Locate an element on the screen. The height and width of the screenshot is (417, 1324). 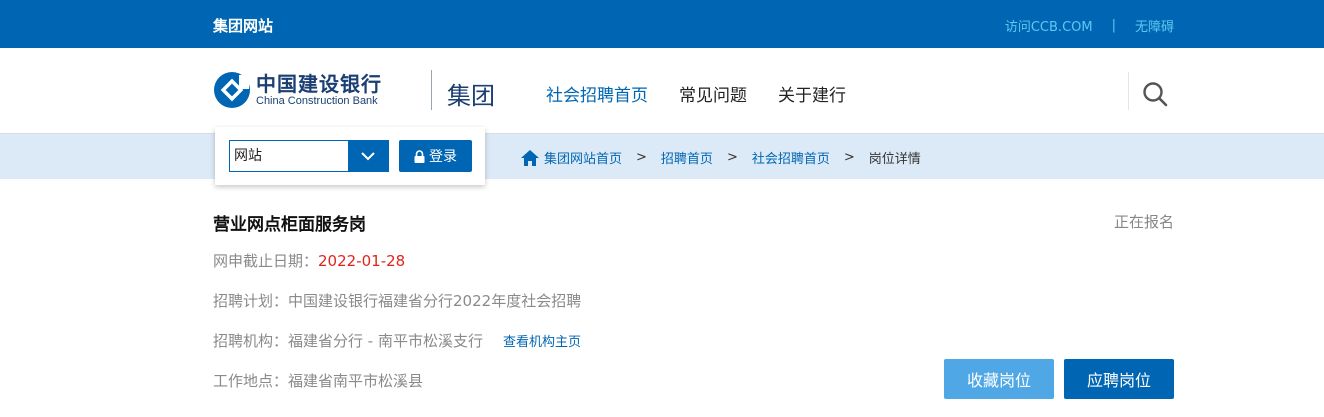
main-nav: 社会招聘首页 常见问题 关于建行 is located at coordinates (711, 93).